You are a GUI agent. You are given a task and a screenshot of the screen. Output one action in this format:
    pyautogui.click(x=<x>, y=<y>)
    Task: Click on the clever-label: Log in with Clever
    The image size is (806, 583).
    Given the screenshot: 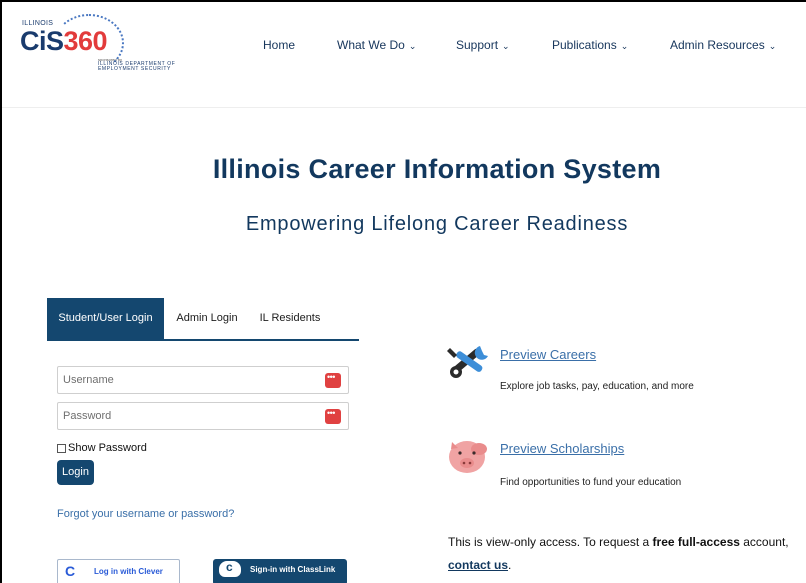 What is the action you would take?
    pyautogui.click(x=128, y=571)
    